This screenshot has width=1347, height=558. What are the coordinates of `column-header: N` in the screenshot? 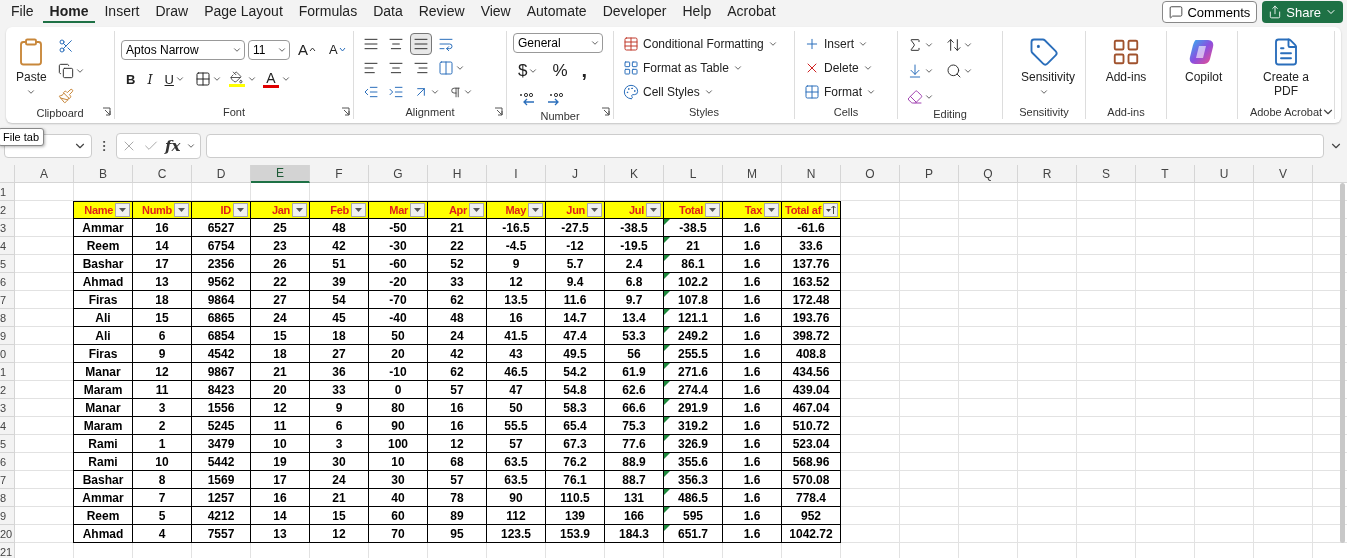 It's located at (811, 174).